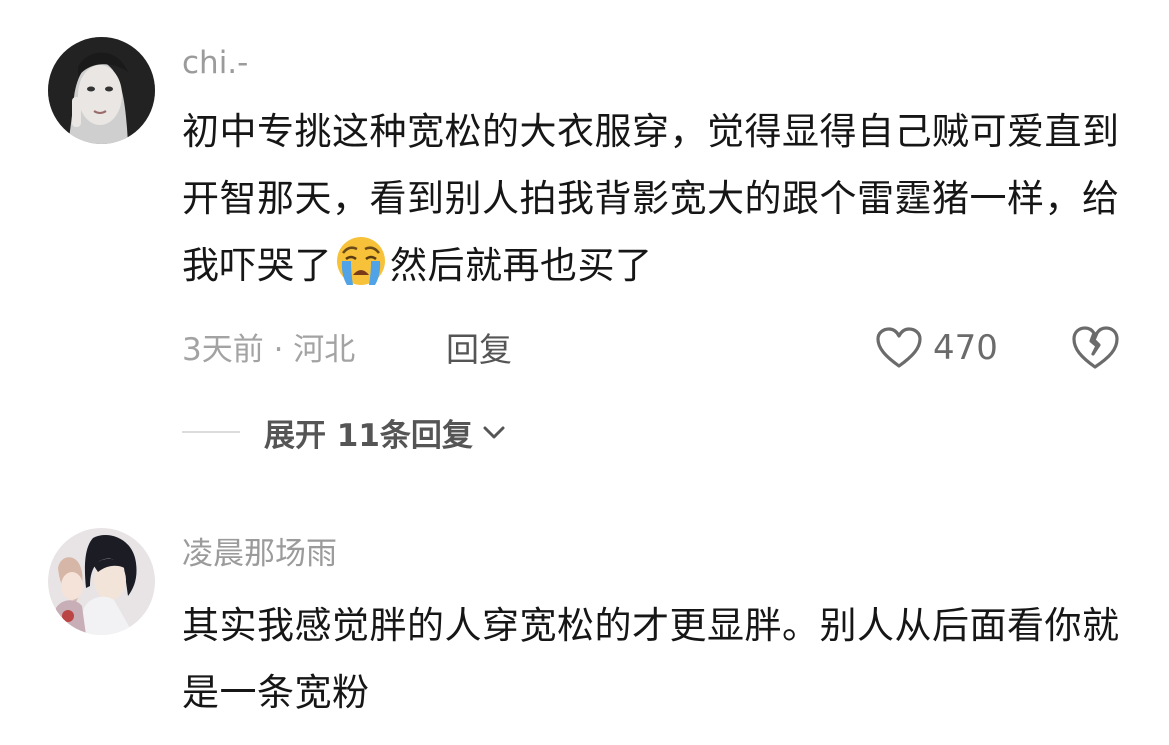  Describe the element at coordinates (521, 265) in the screenshot. I see `comment-text-part: 然后就再也买了` at that location.